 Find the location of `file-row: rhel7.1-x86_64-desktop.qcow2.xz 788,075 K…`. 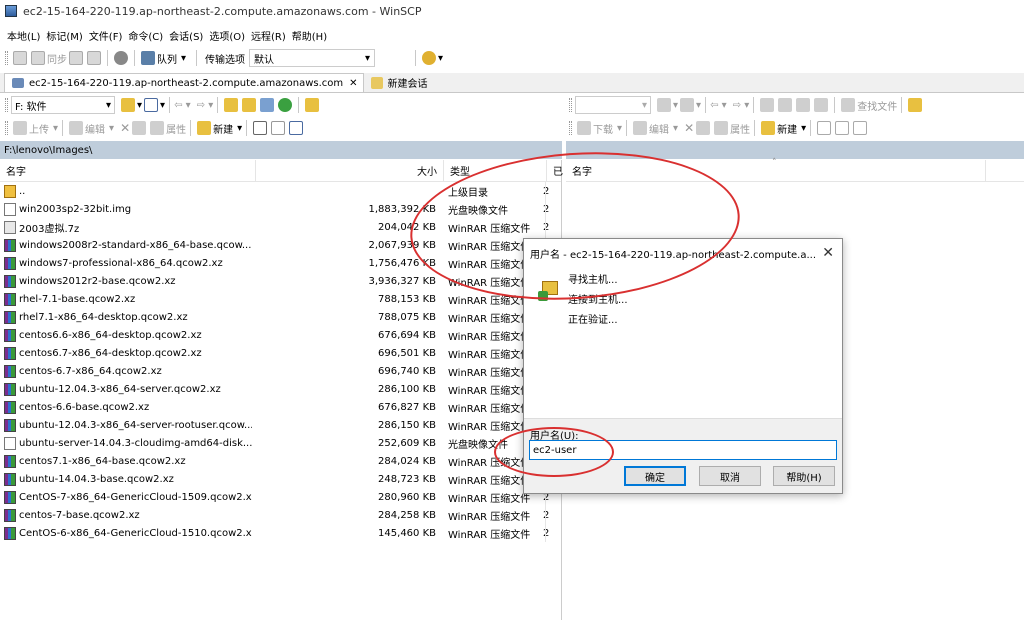

file-row: rhel7.1-x86_64-desktop.qcow2.xz 788,075 K… is located at coordinates (280, 317).